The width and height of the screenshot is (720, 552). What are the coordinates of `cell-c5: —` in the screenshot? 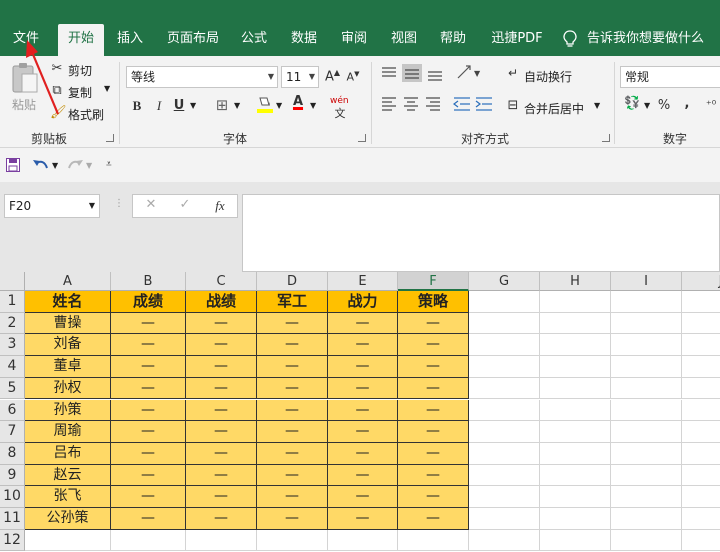 It's located at (221, 388).